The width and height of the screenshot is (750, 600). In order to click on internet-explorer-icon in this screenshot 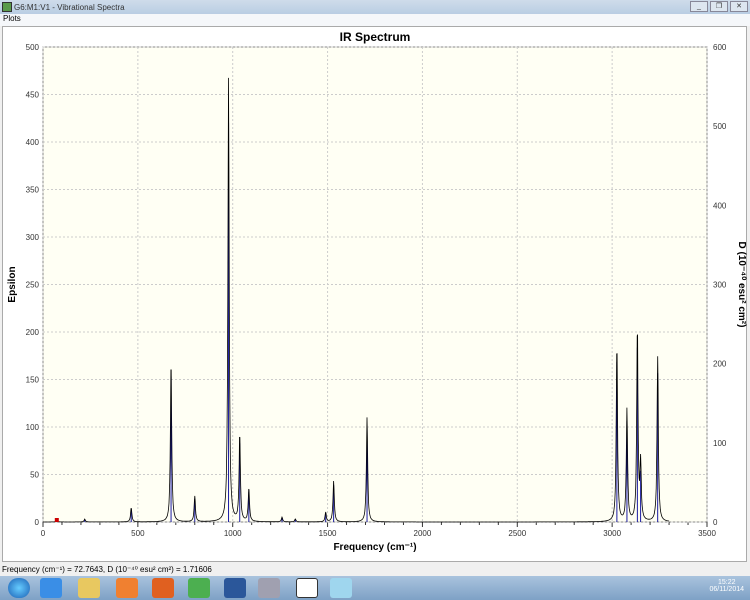, I will do `click(51, 588)`.